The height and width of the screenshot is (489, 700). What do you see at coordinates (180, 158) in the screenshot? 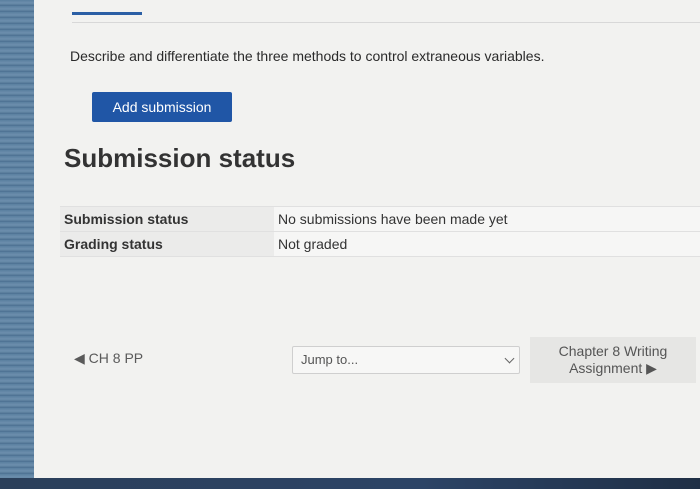
I see `submission-status-heading: Submission status` at bounding box center [180, 158].